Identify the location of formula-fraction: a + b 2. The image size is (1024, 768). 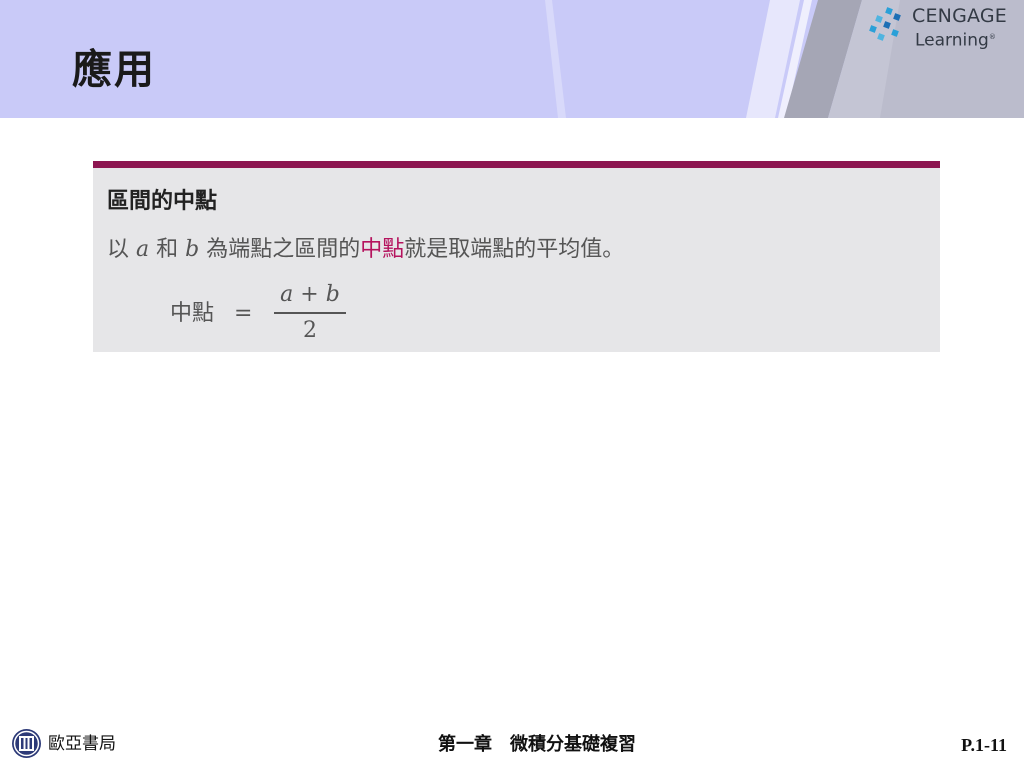
(310, 312).